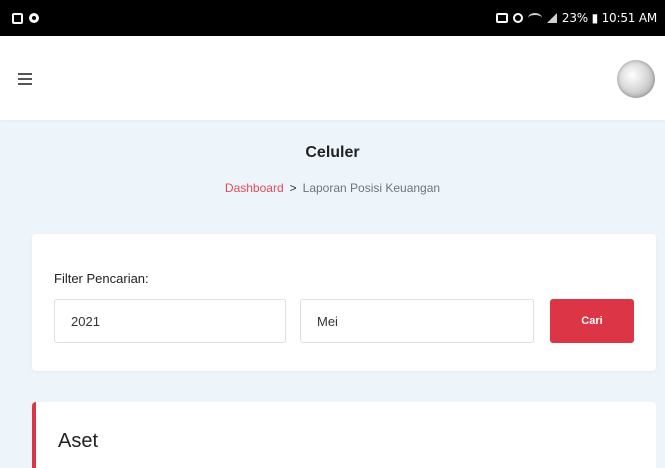  What do you see at coordinates (25, 18) in the screenshot?
I see `status-left-icons` at bounding box center [25, 18].